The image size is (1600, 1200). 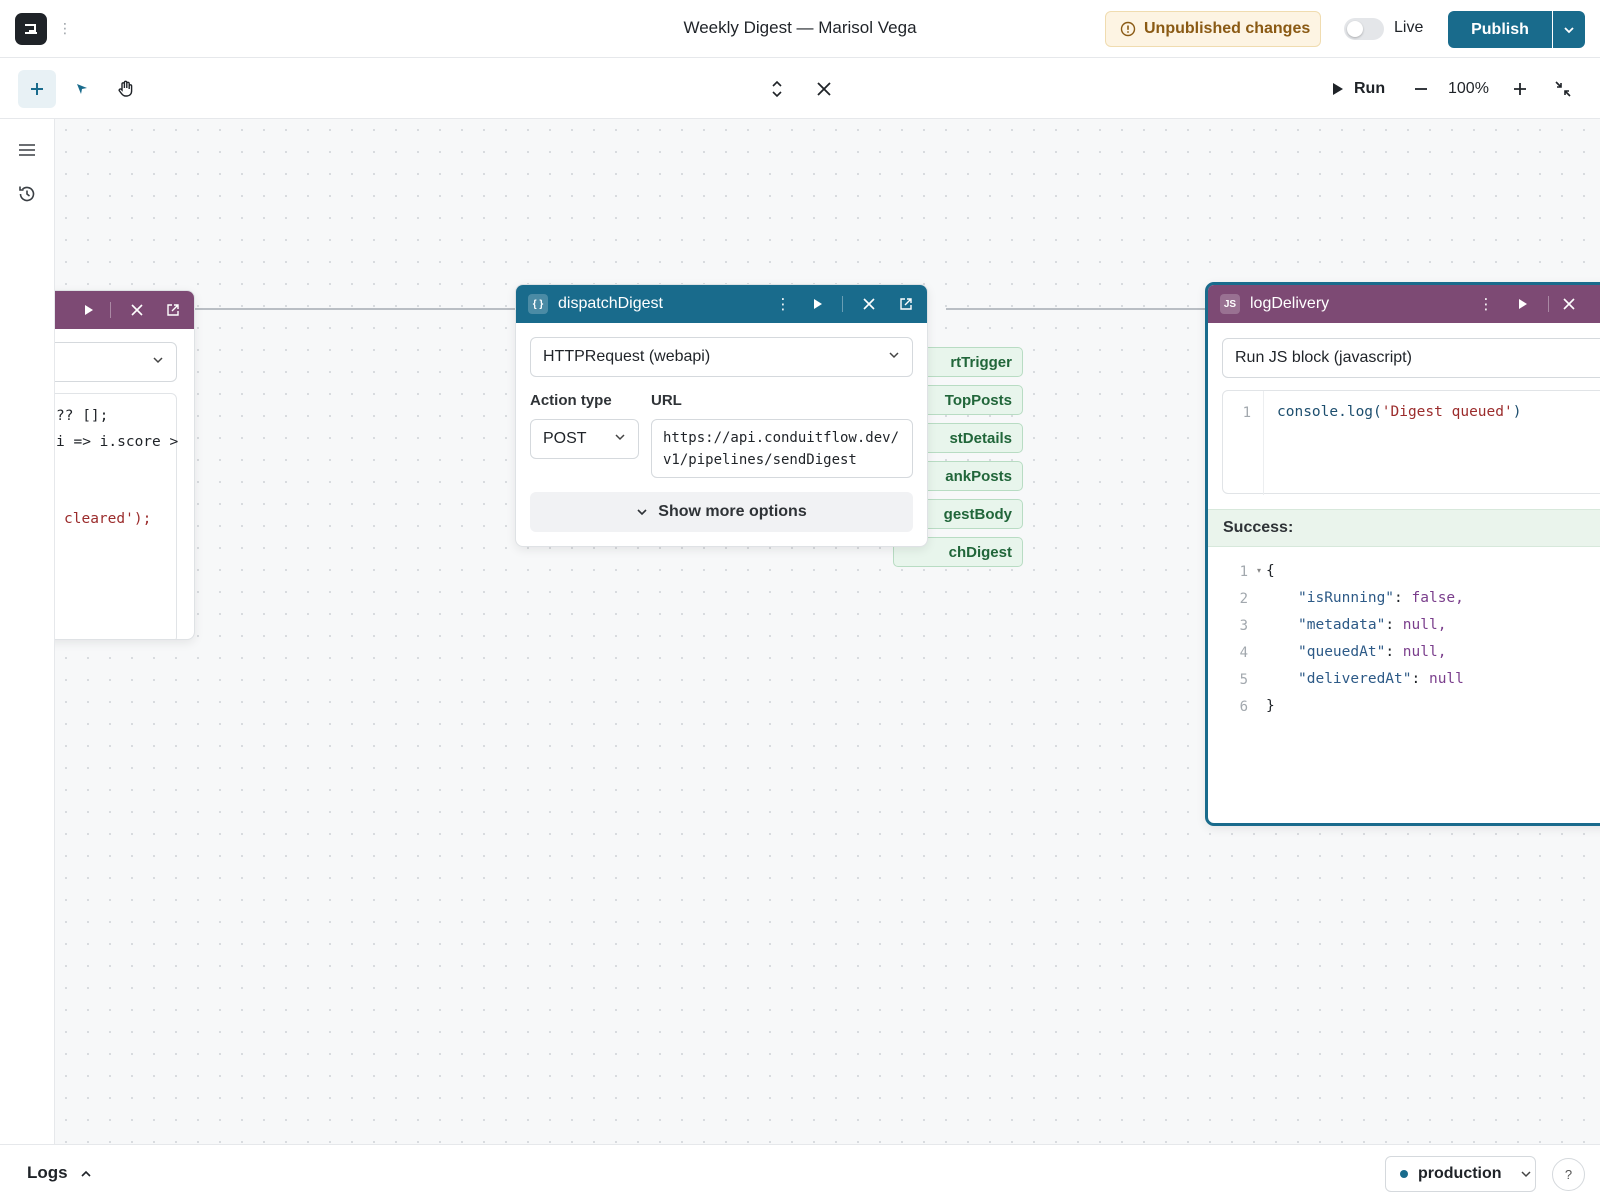 I want to click on line-number: 6, so click(x=1243, y=707).